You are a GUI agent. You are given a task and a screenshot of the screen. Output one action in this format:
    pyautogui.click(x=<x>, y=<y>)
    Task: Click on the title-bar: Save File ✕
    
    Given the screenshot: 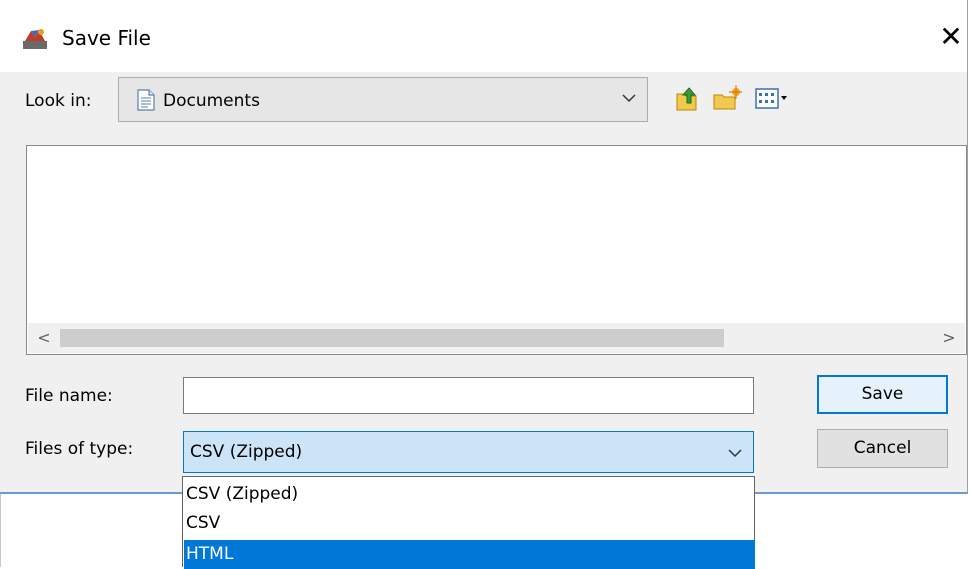 What is the action you would take?
    pyautogui.click(x=483, y=36)
    